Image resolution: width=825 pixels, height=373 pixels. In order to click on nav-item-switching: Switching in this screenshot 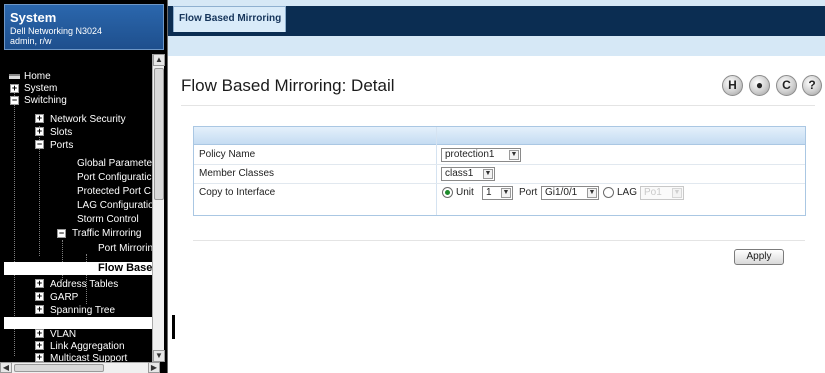, I will do `click(45, 101)`.